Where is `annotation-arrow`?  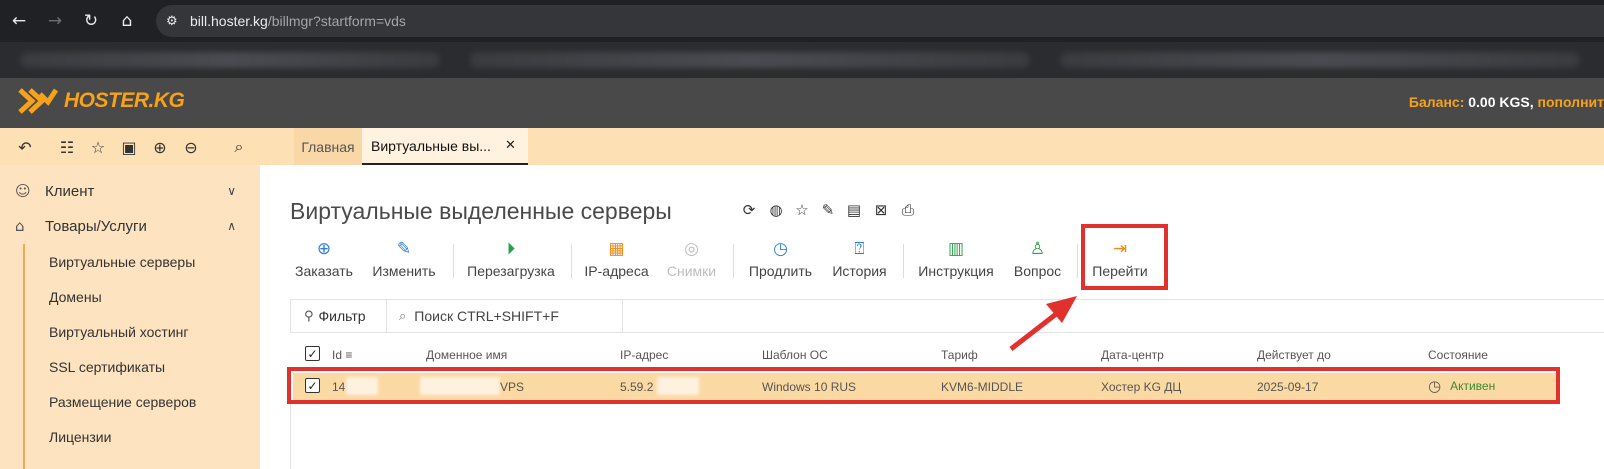 annotation-arrow is located at coordinates (1043, 323).